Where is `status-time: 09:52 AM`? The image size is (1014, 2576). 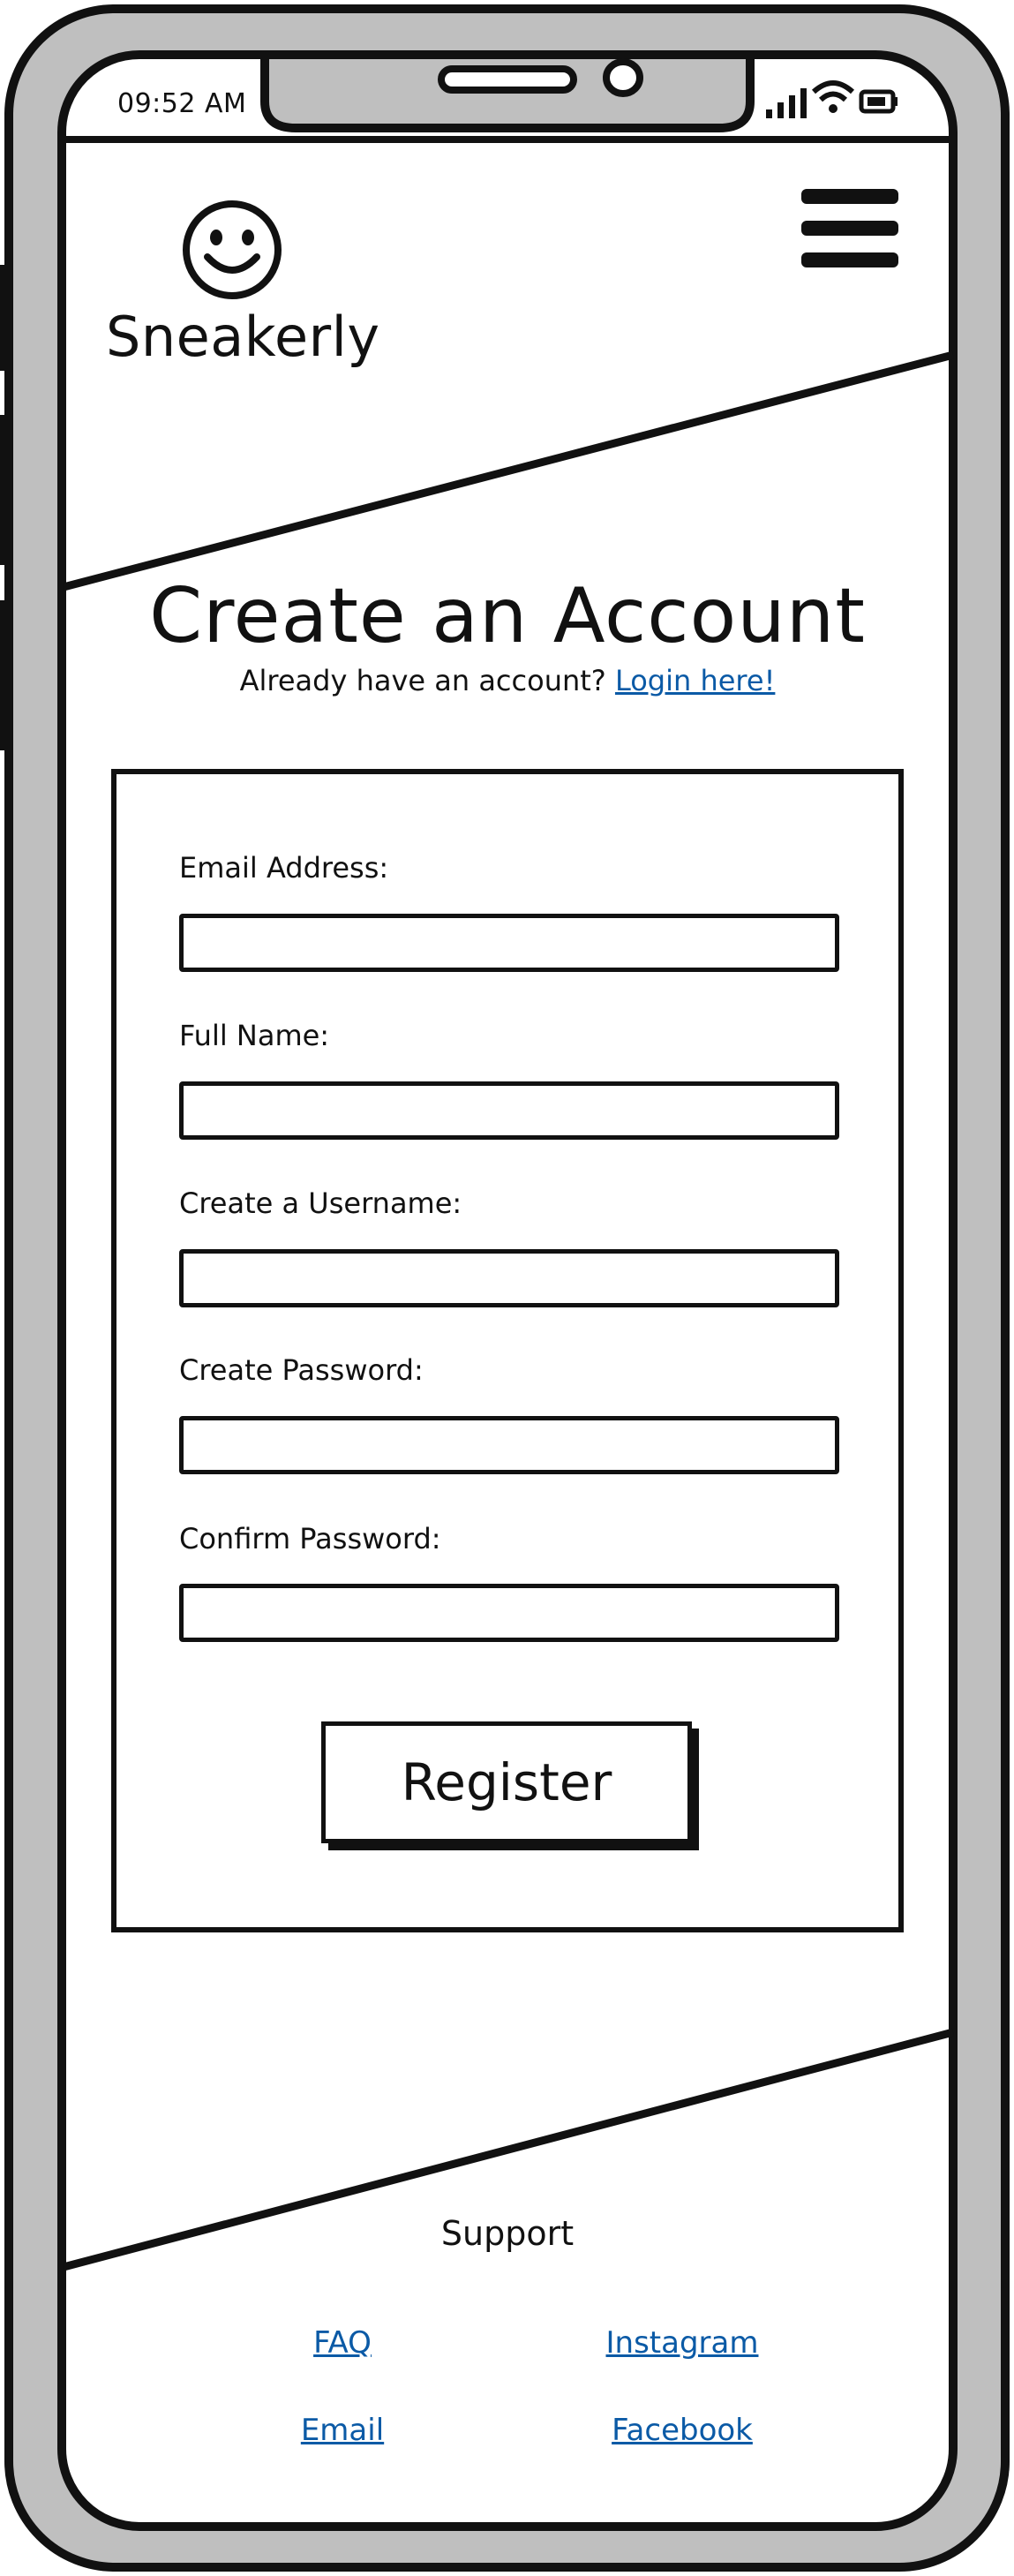 status-time: 09:52 AM is located at coordinates (182, 104).